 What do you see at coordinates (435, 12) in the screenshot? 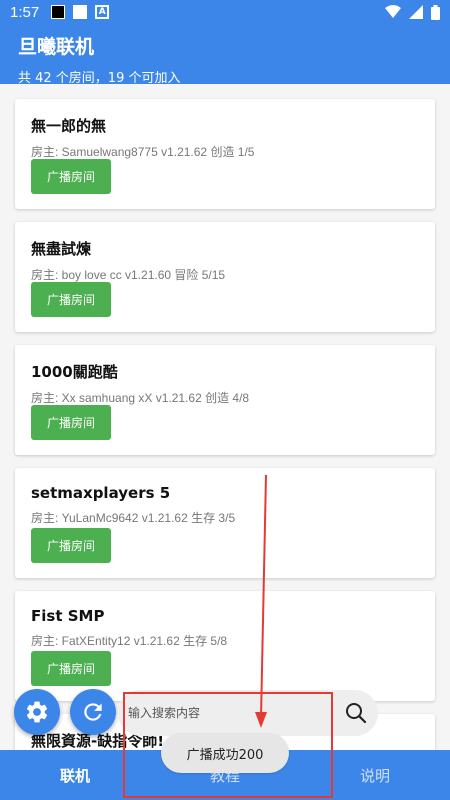
I see `battery-icon` at bounding box center [435, 12].